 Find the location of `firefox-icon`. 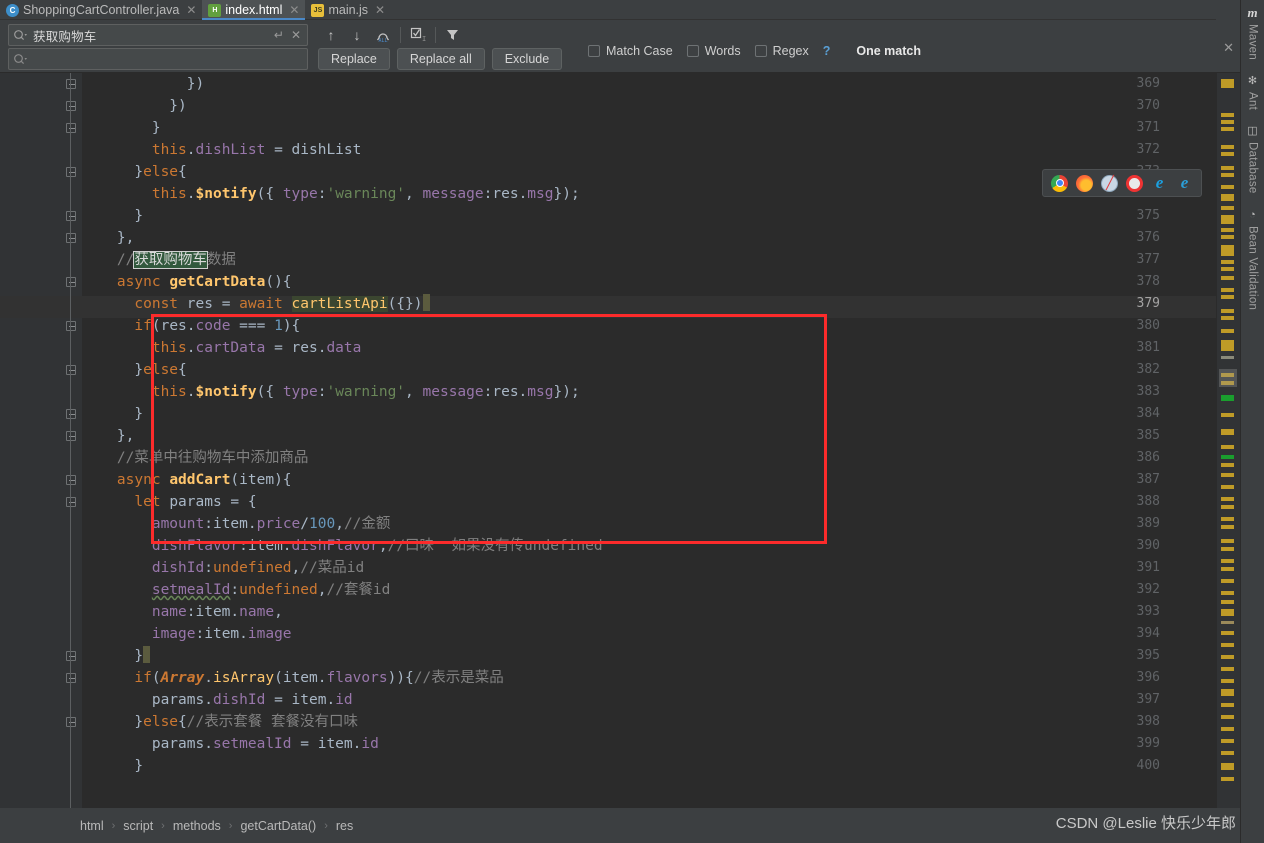

firefox-icon is located at coordinates (1084, 183).